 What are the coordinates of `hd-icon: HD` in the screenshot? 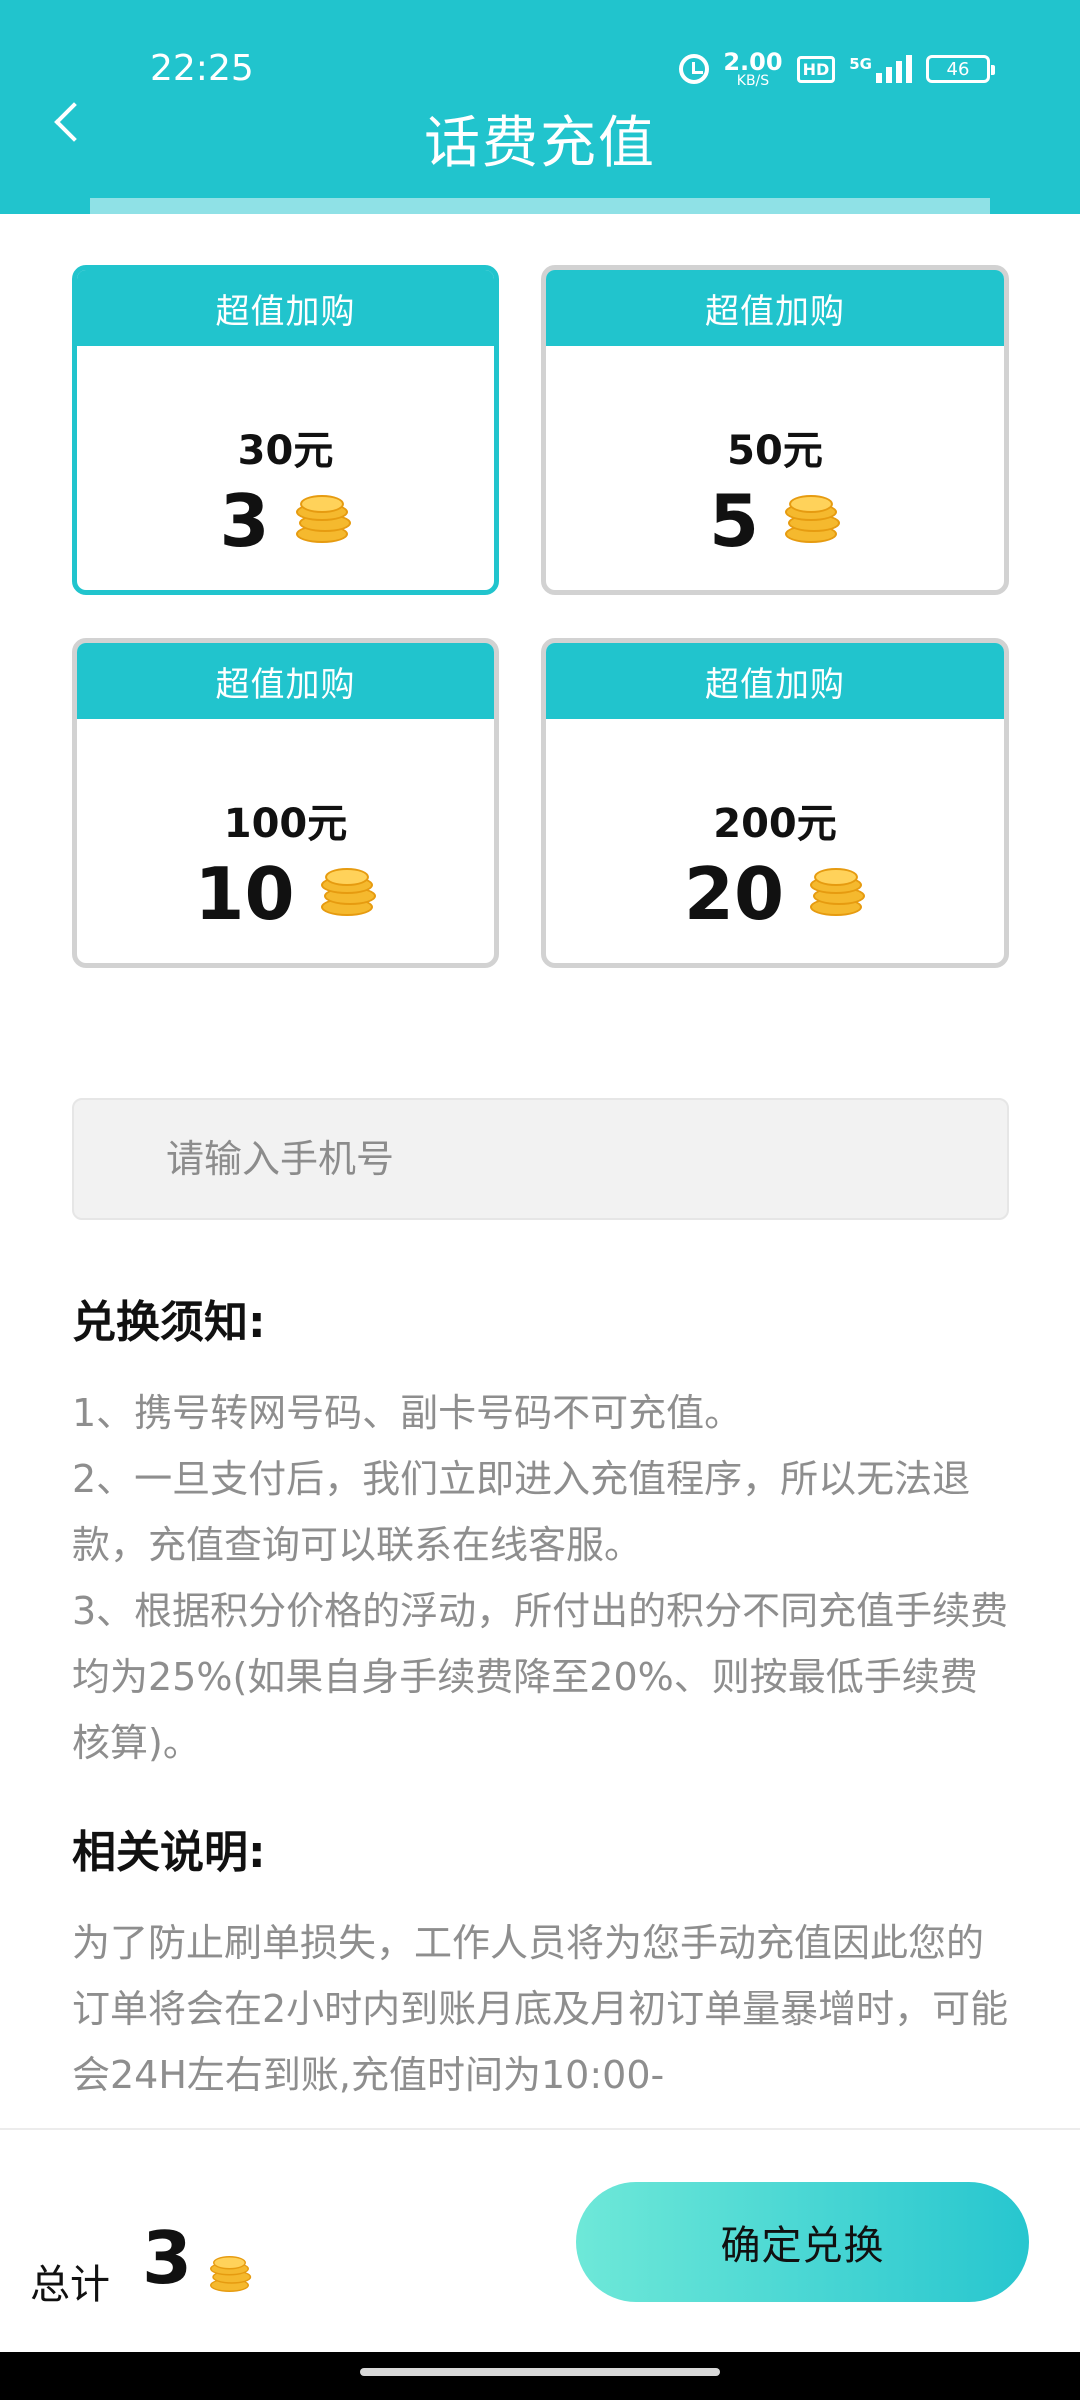 It's located at (816, 69).